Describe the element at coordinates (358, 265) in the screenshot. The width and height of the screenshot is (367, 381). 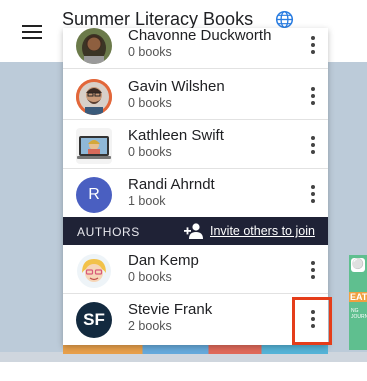
I see `globe-icon: ⚪` at that location.